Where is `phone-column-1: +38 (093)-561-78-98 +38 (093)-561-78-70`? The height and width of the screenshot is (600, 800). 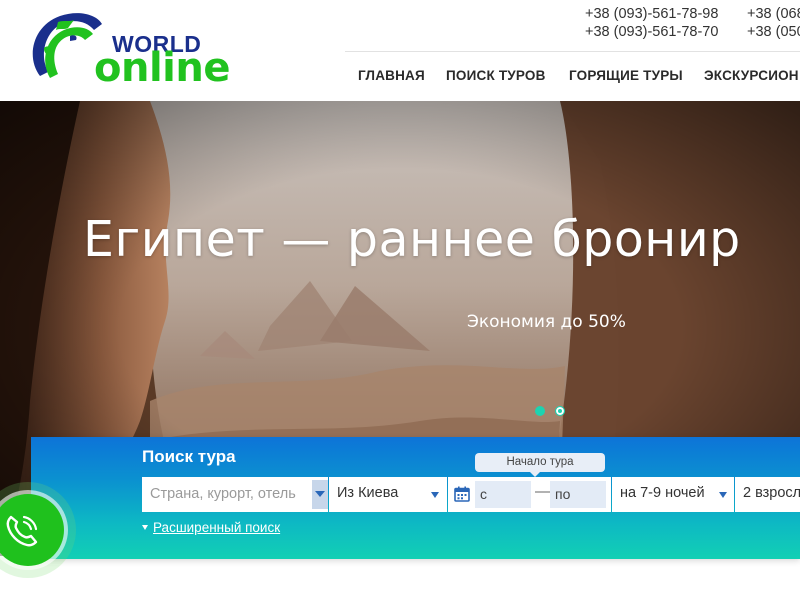 phone-column-1: +38 (093)-561-78-98 +38 (093)-561-78-70 is located at coordinates (651, 23).